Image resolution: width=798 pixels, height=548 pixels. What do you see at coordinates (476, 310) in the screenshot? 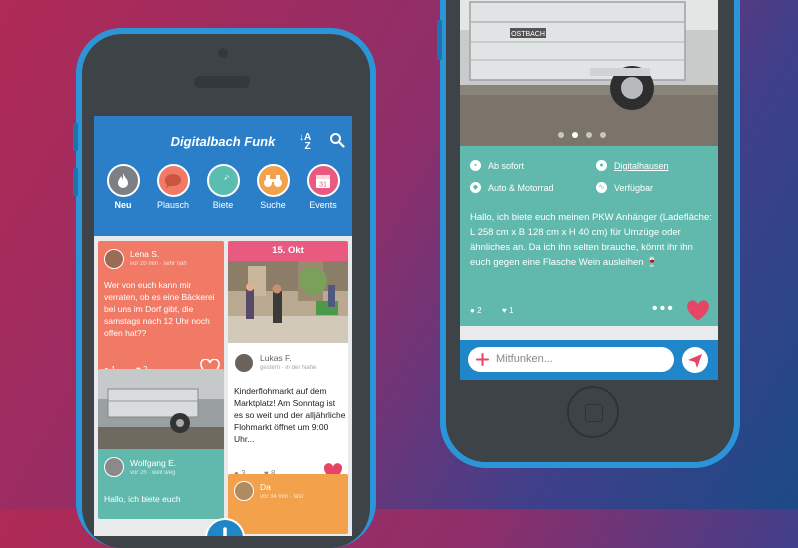
I see `comment-count: ● 2` at bounding box center [476, 310].